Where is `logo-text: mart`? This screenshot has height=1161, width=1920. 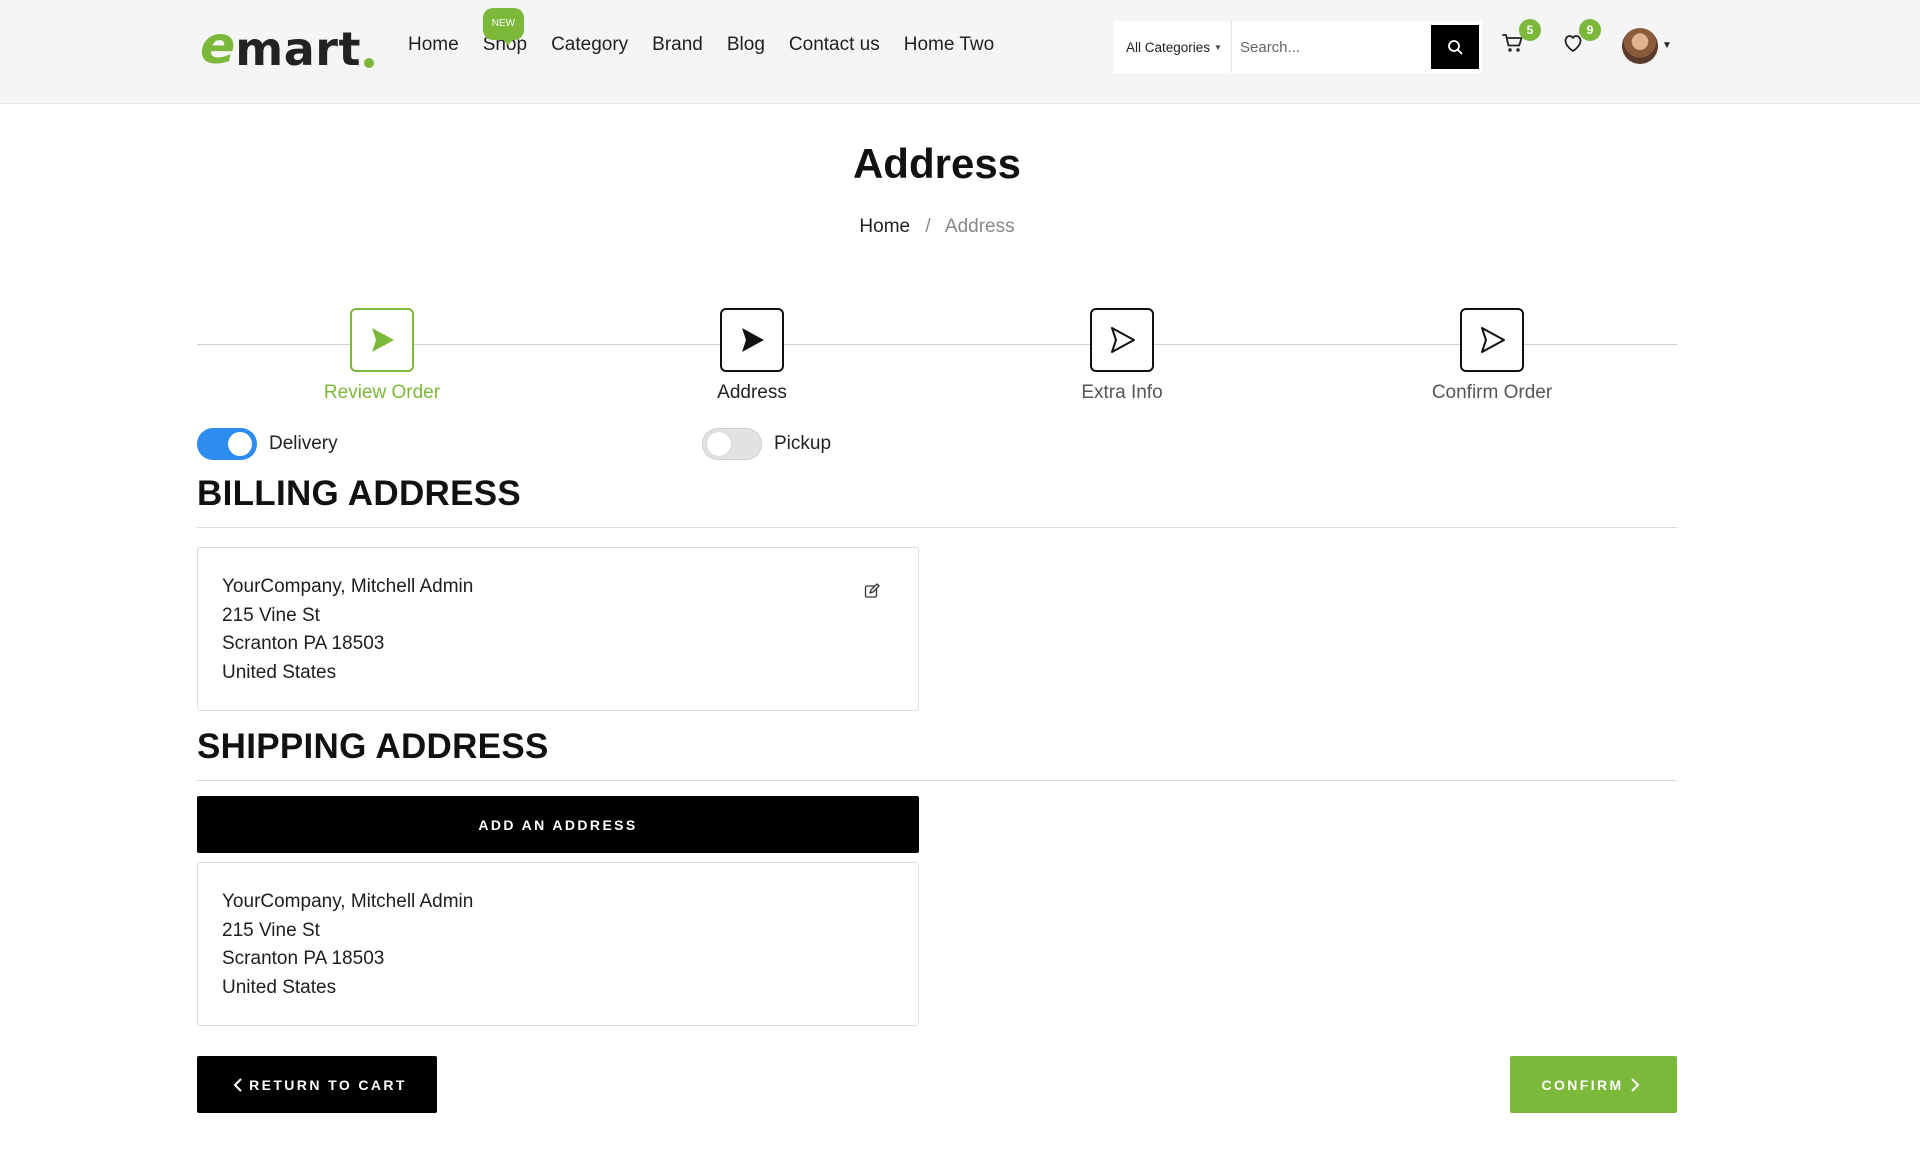
logo-text: mart is located at coordinates (298, 49).